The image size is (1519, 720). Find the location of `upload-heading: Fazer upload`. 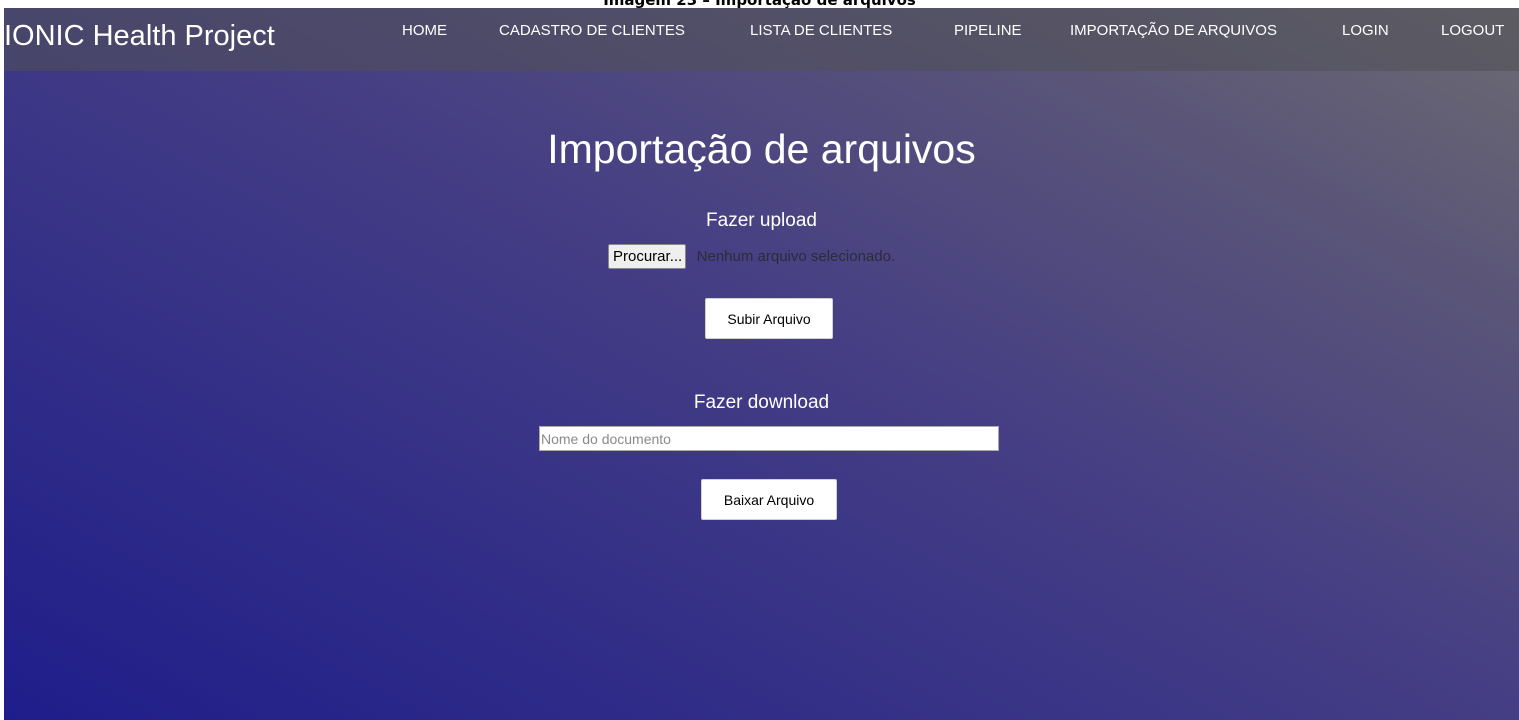

upload-heading: Fazer upload is located at coordinates (761, 220).